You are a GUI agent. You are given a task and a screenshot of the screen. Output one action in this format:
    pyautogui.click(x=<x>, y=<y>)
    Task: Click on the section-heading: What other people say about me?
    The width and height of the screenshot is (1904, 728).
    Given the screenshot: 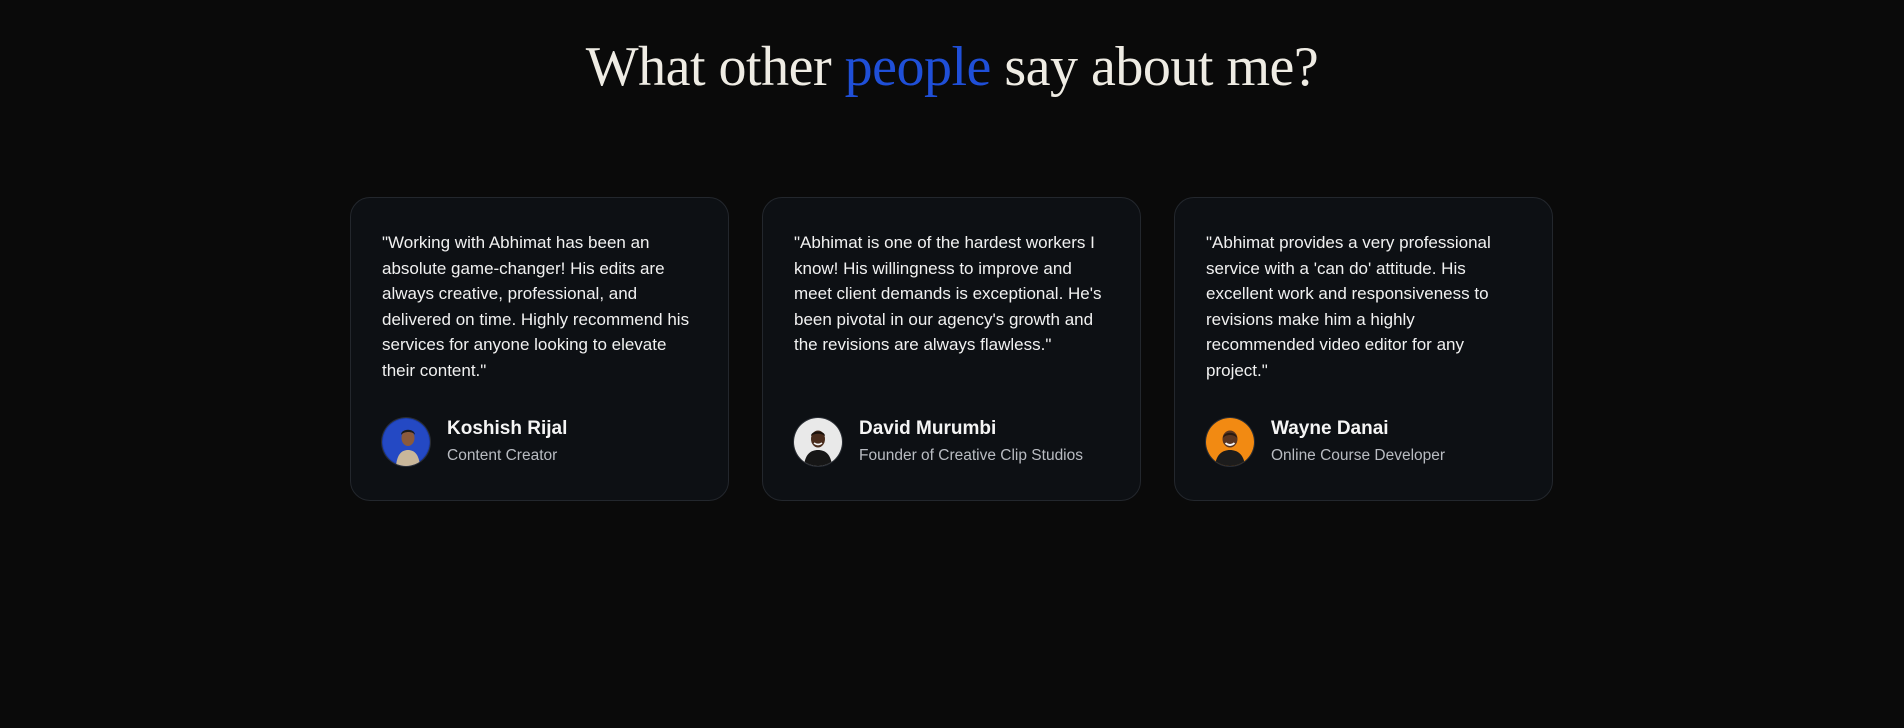 What is the action you would take?
    pyautogui.click(x=952, y=67)
    